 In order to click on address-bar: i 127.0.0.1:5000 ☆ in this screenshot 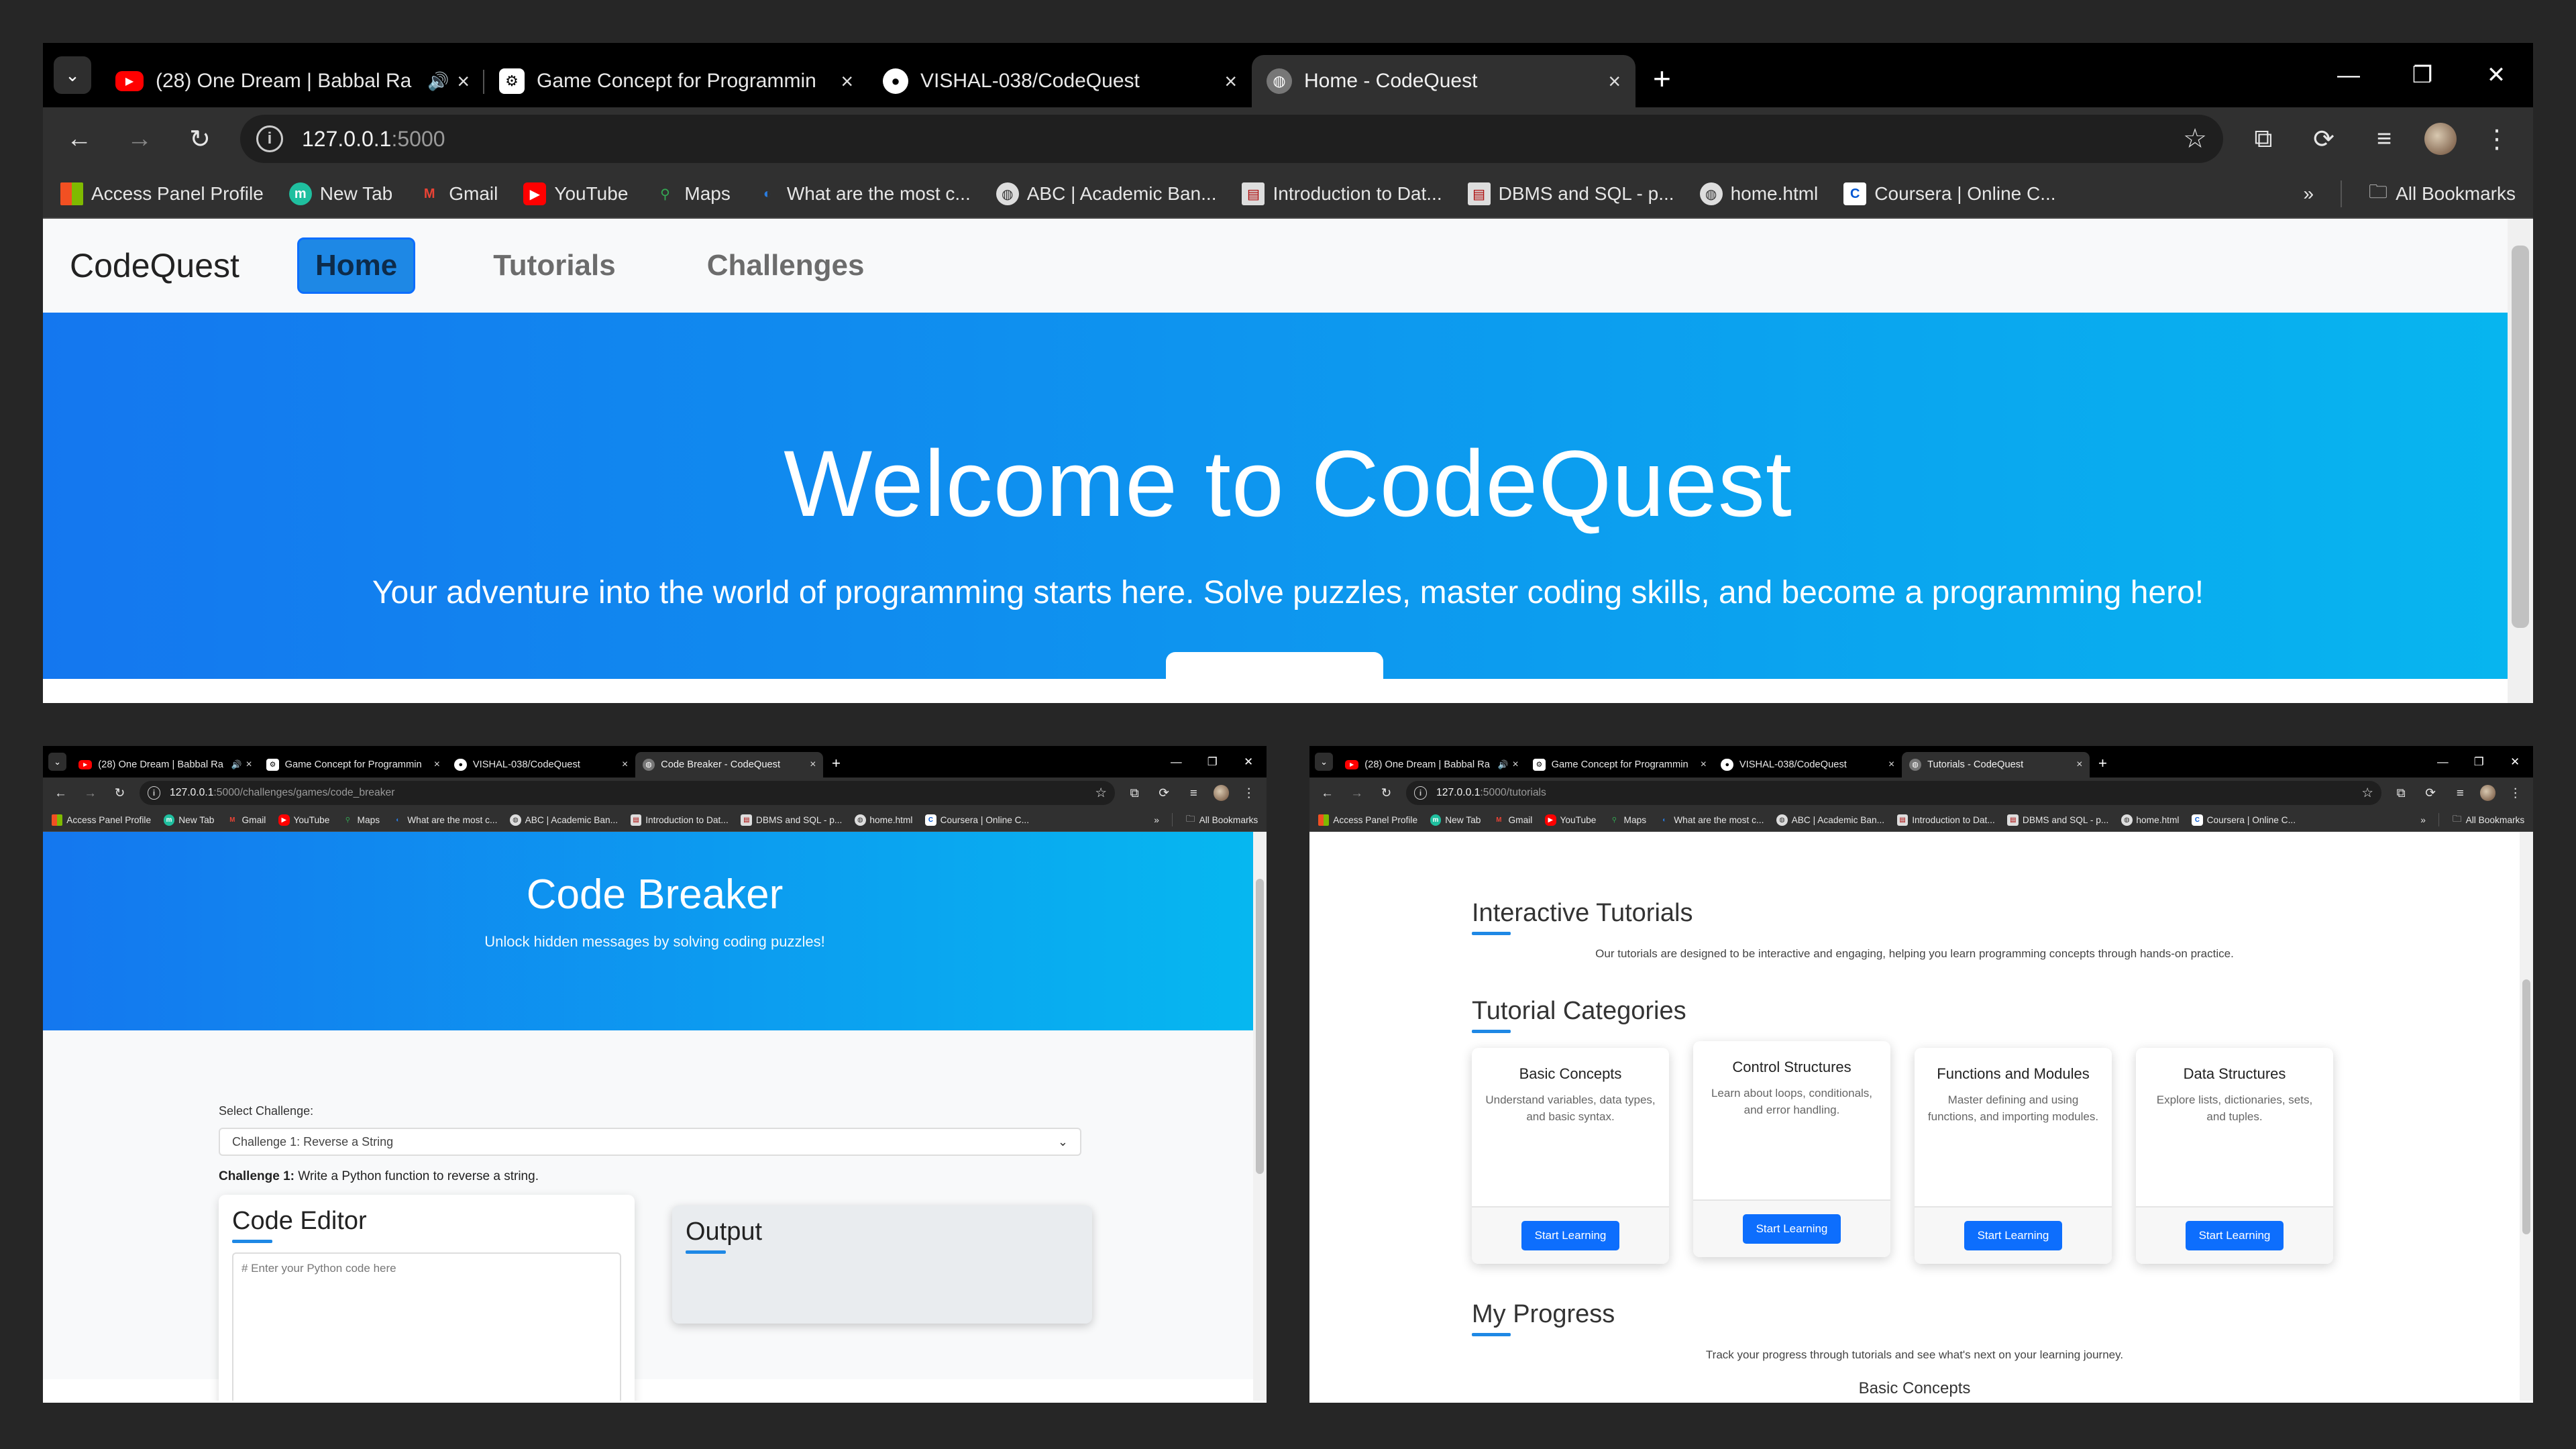, I will do `click(1231, 139)`.